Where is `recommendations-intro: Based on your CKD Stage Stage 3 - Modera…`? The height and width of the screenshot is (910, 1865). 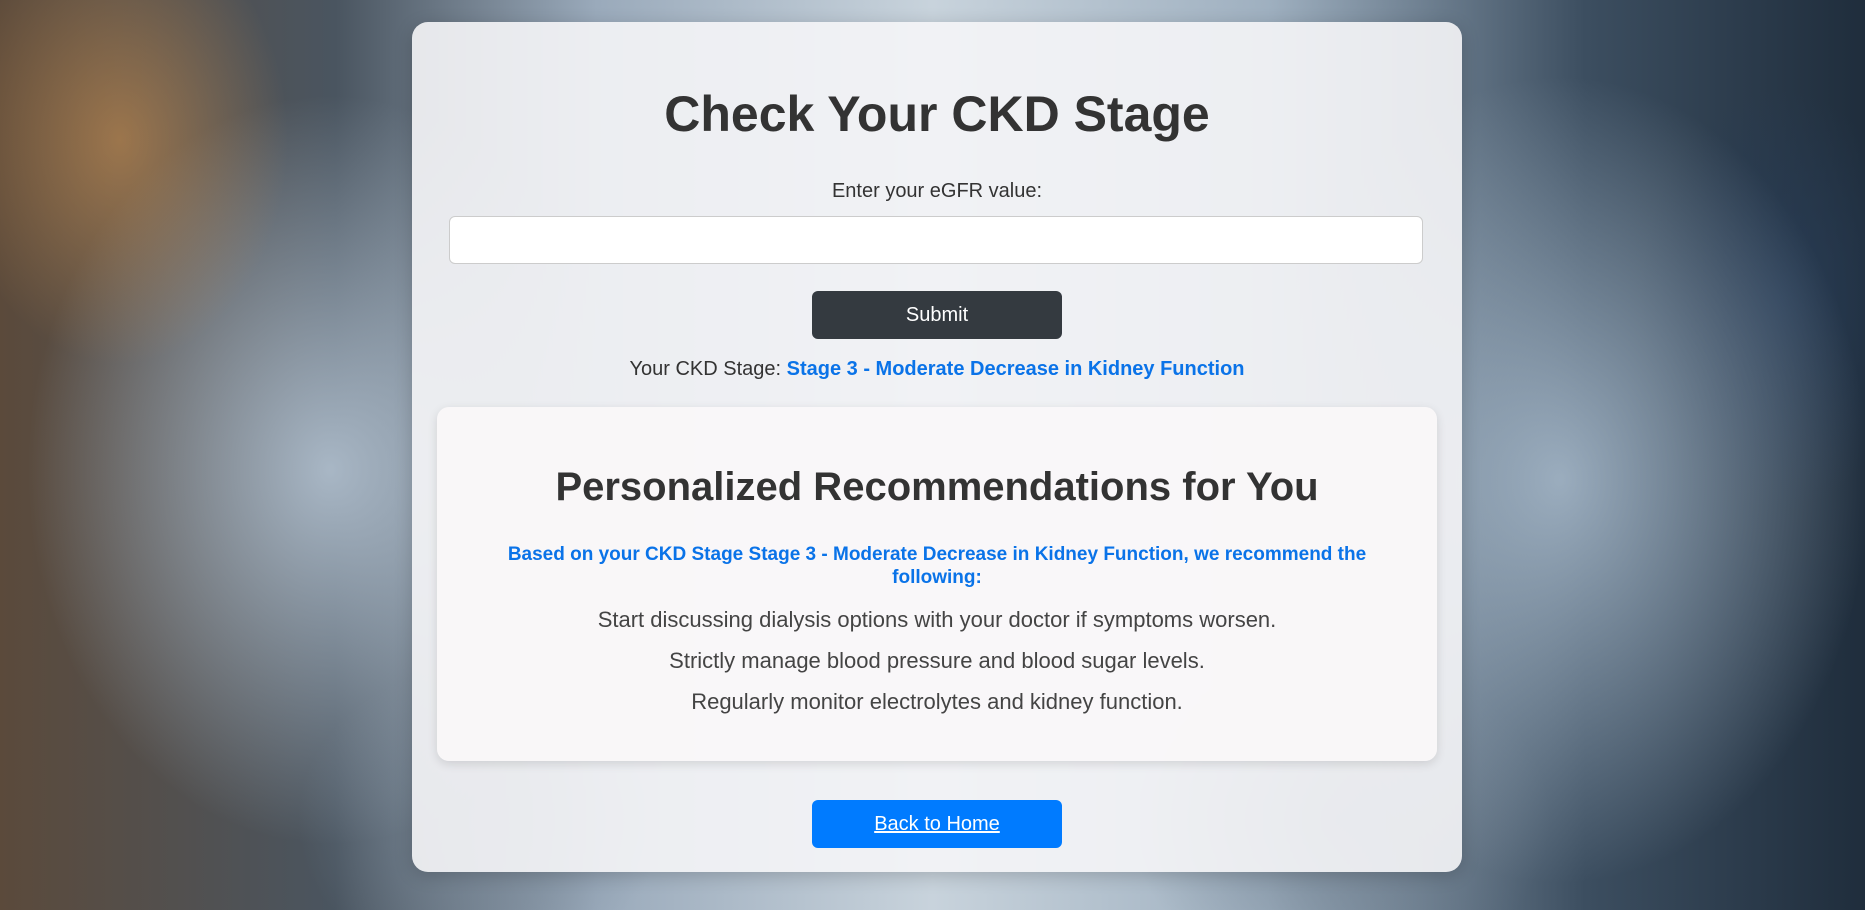
recommendations-intro: Based on your CKD Stage Stage 3 - Modera… is located at coordinates (937, 566).